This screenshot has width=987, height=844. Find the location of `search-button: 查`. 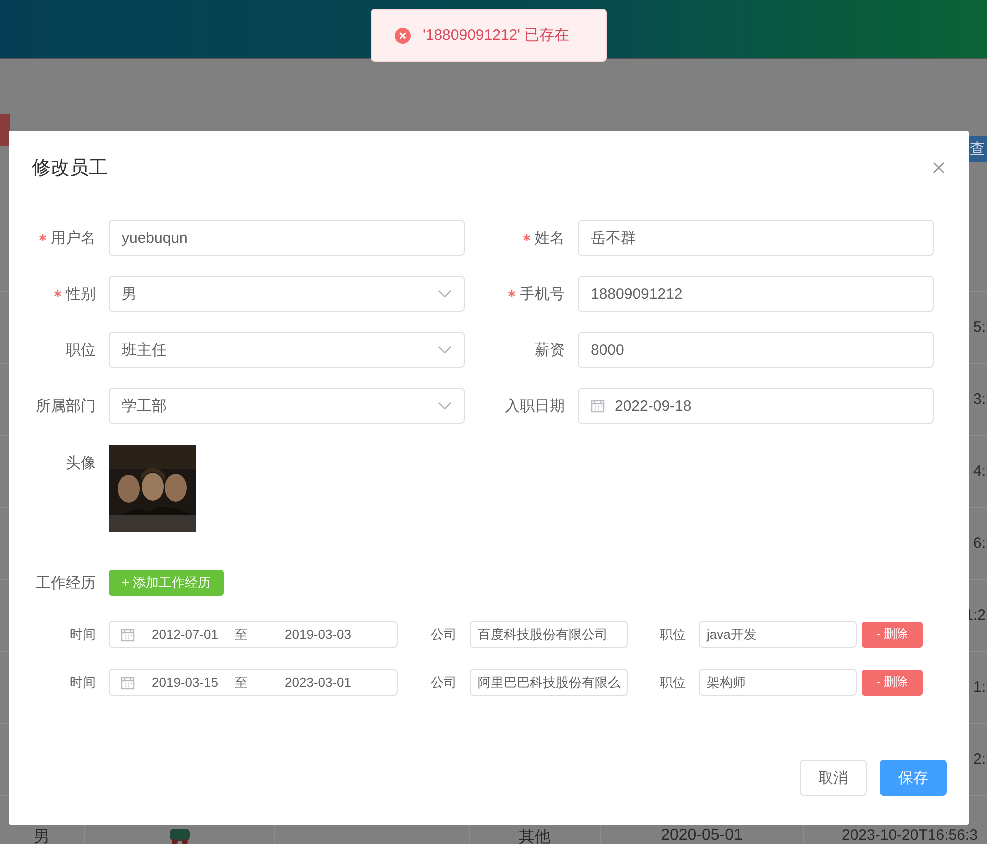

search-button: 查 is located at coordinates (977, 149).